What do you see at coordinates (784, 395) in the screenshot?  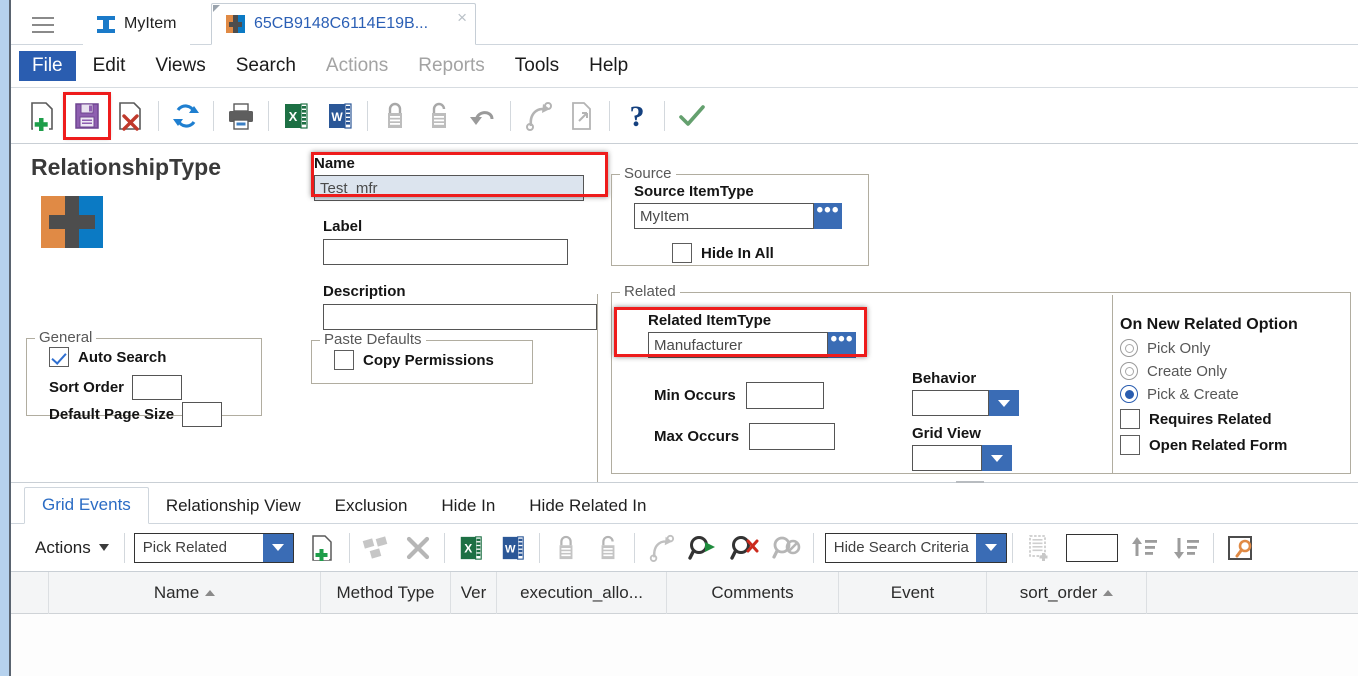 I see `min-occurs-input` at bounding box center [784, 395].